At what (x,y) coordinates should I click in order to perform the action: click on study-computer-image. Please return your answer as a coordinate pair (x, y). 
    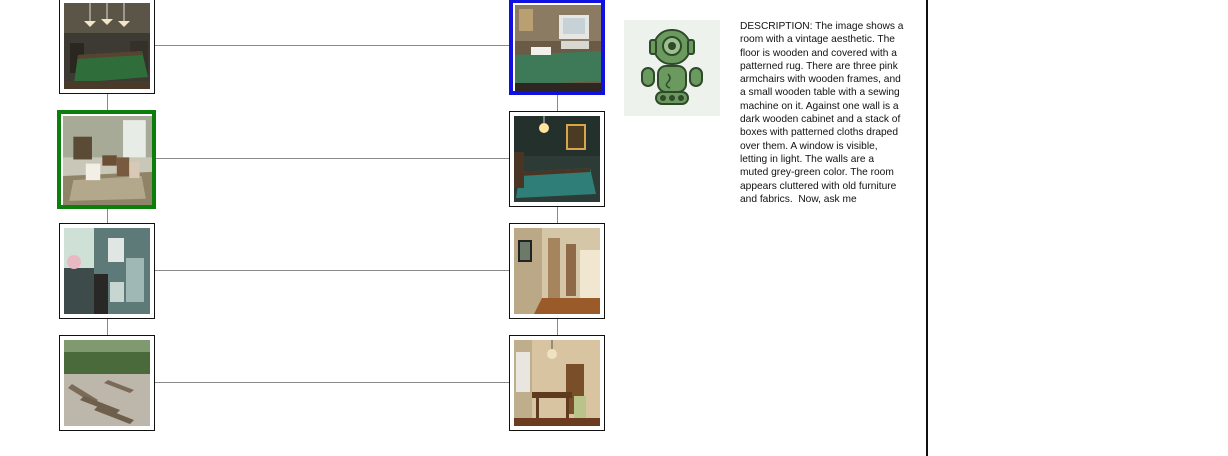
    Looking at the image, I should click on (558, 48).